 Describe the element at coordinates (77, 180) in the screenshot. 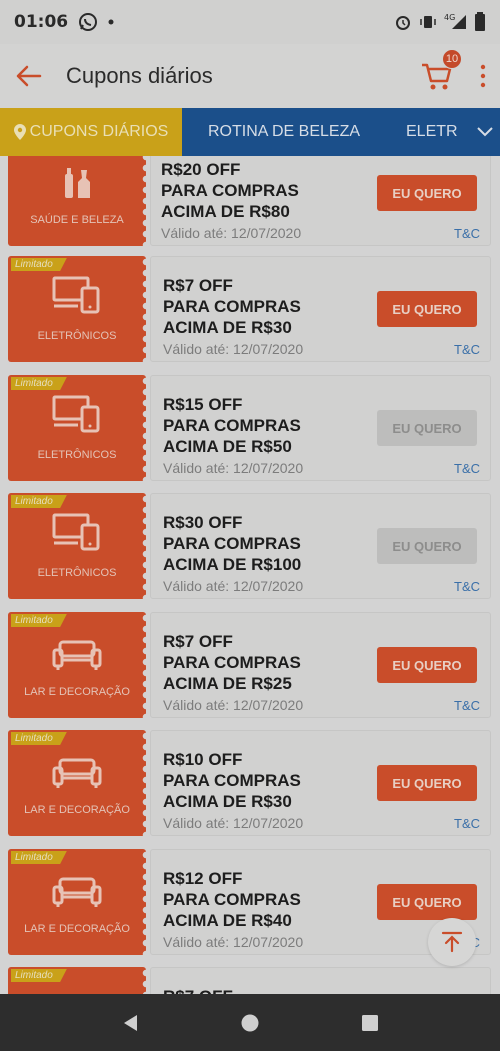

I see `beauty-icon` at that location.